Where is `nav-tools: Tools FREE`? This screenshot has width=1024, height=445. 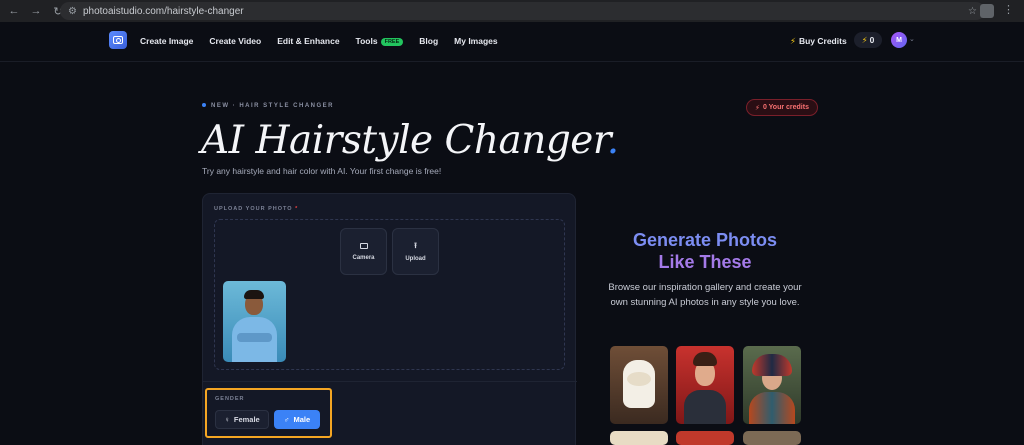
nav-tools: Tools FREE is located at coordinates (380, 41).